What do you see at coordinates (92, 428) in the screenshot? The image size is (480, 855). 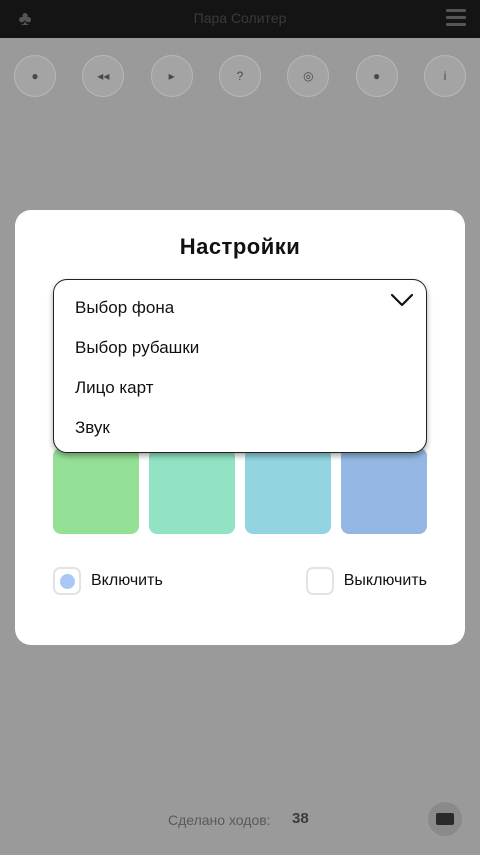 I see `dropdown-item-sound: Звук` at bounding box center [92, 428].